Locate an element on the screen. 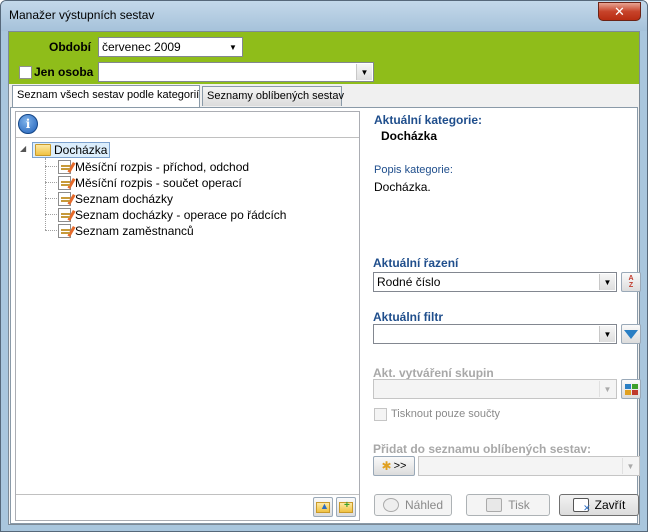 This screenshot has height=532, width=648. folder-add-button: + is located at coordinates (346, 507).